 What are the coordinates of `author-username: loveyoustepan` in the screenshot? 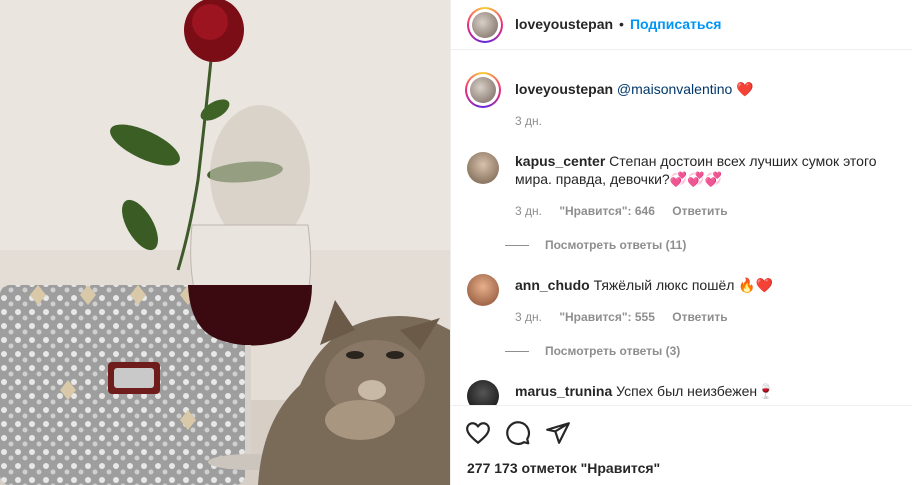 It's located at (564, 24).